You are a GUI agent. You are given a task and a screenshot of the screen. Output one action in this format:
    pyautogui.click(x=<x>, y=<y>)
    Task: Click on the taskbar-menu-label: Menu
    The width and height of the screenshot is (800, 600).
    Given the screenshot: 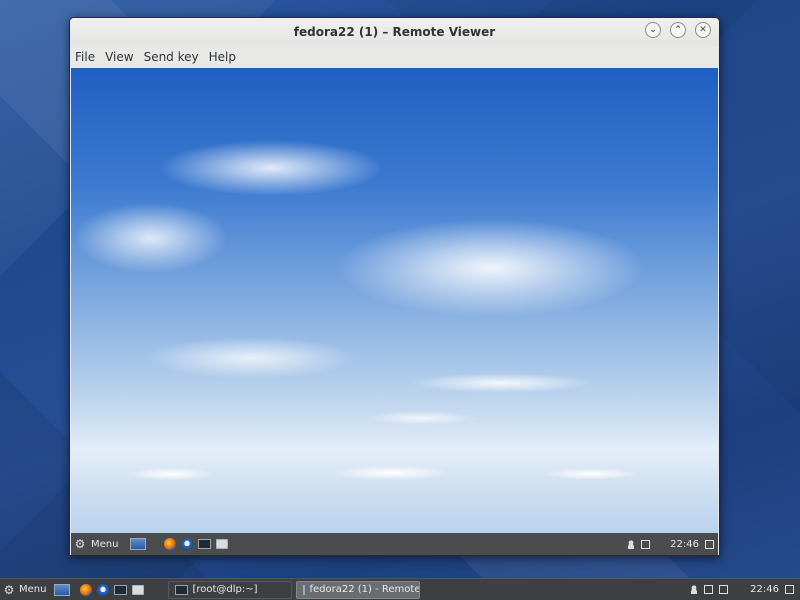 What is the action you would take?
    pyautogui.click(x=32, y=589)
    